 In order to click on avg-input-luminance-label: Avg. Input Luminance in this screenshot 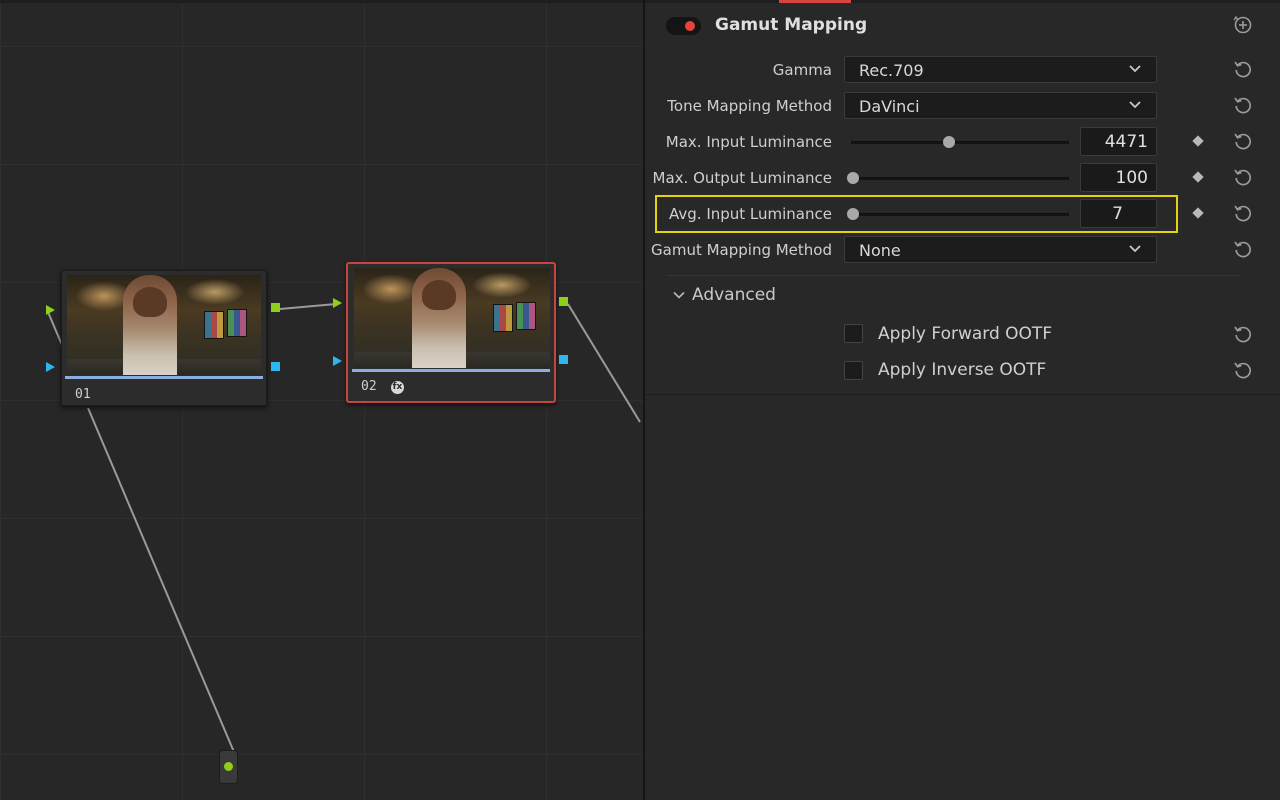, I will do `click(750, 214)`.